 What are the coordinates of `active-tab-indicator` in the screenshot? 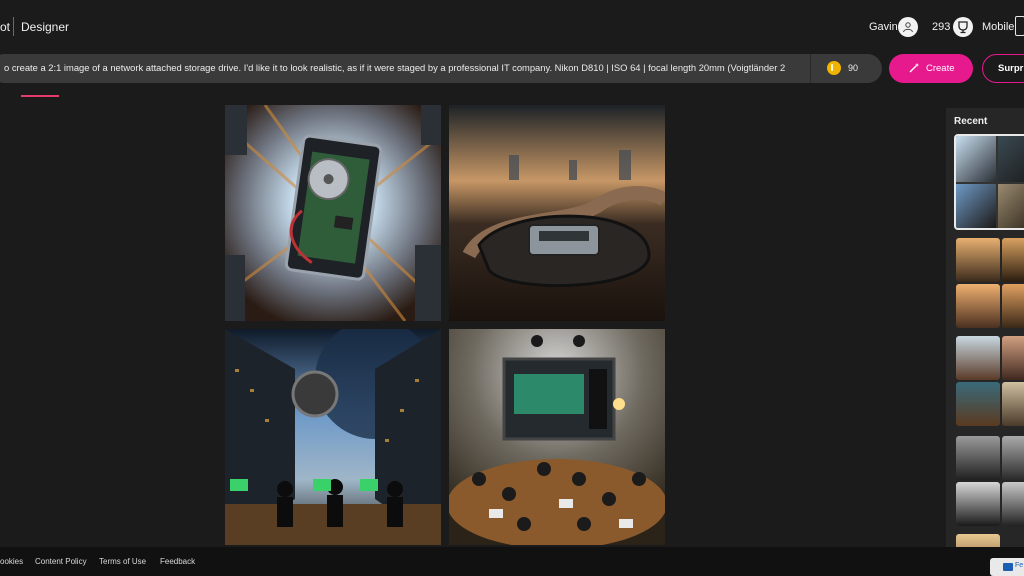 It's located at (40, 96).